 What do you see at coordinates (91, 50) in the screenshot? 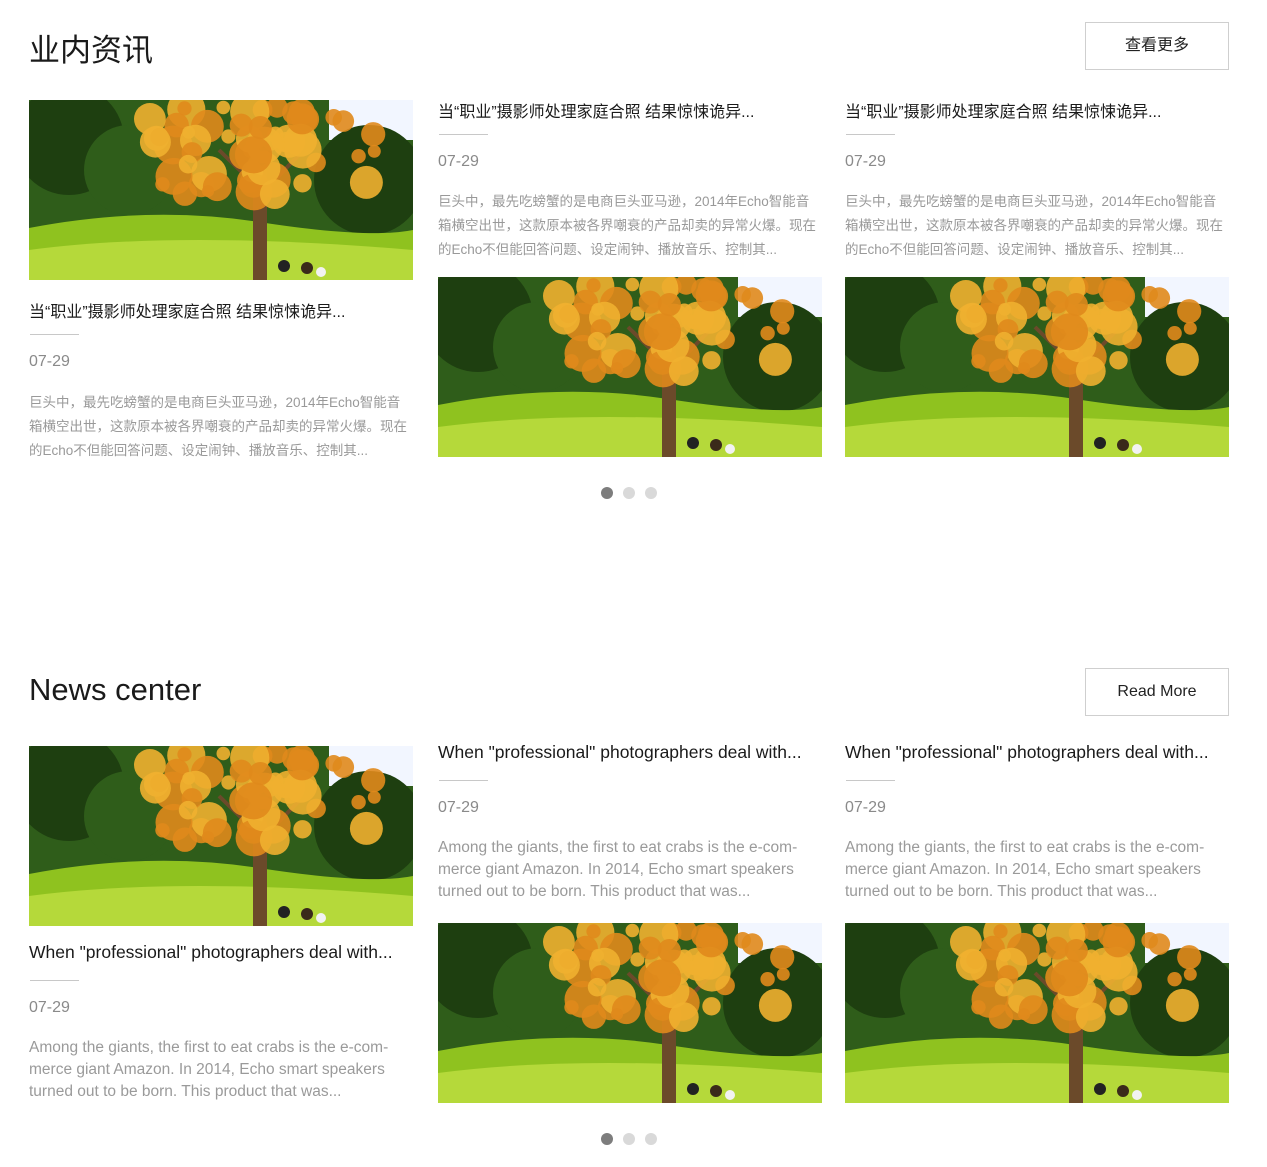
I see `section-title: 业内资讯` at bounding box center [91, 50].